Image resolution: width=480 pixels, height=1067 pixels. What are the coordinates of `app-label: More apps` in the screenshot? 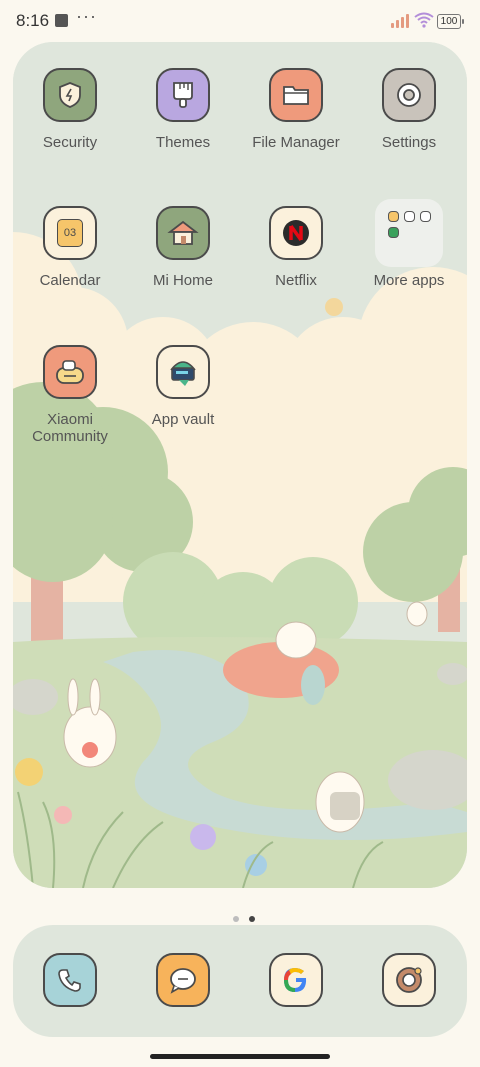 It's located at (409, 280).